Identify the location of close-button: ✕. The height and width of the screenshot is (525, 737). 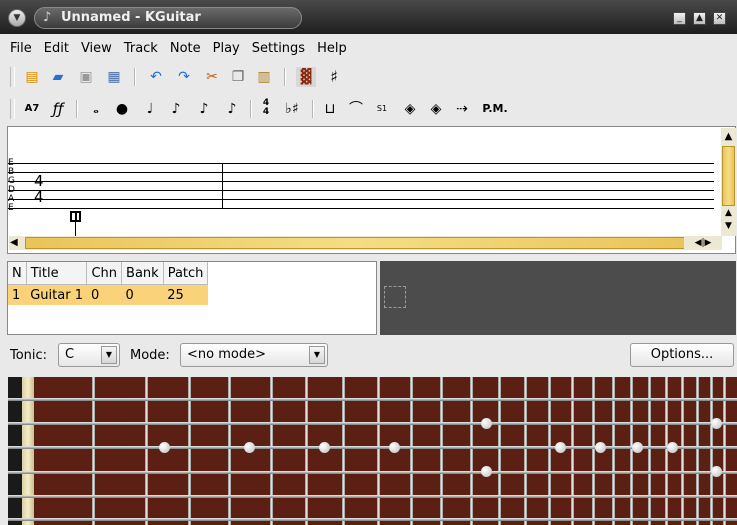
(719, 18).